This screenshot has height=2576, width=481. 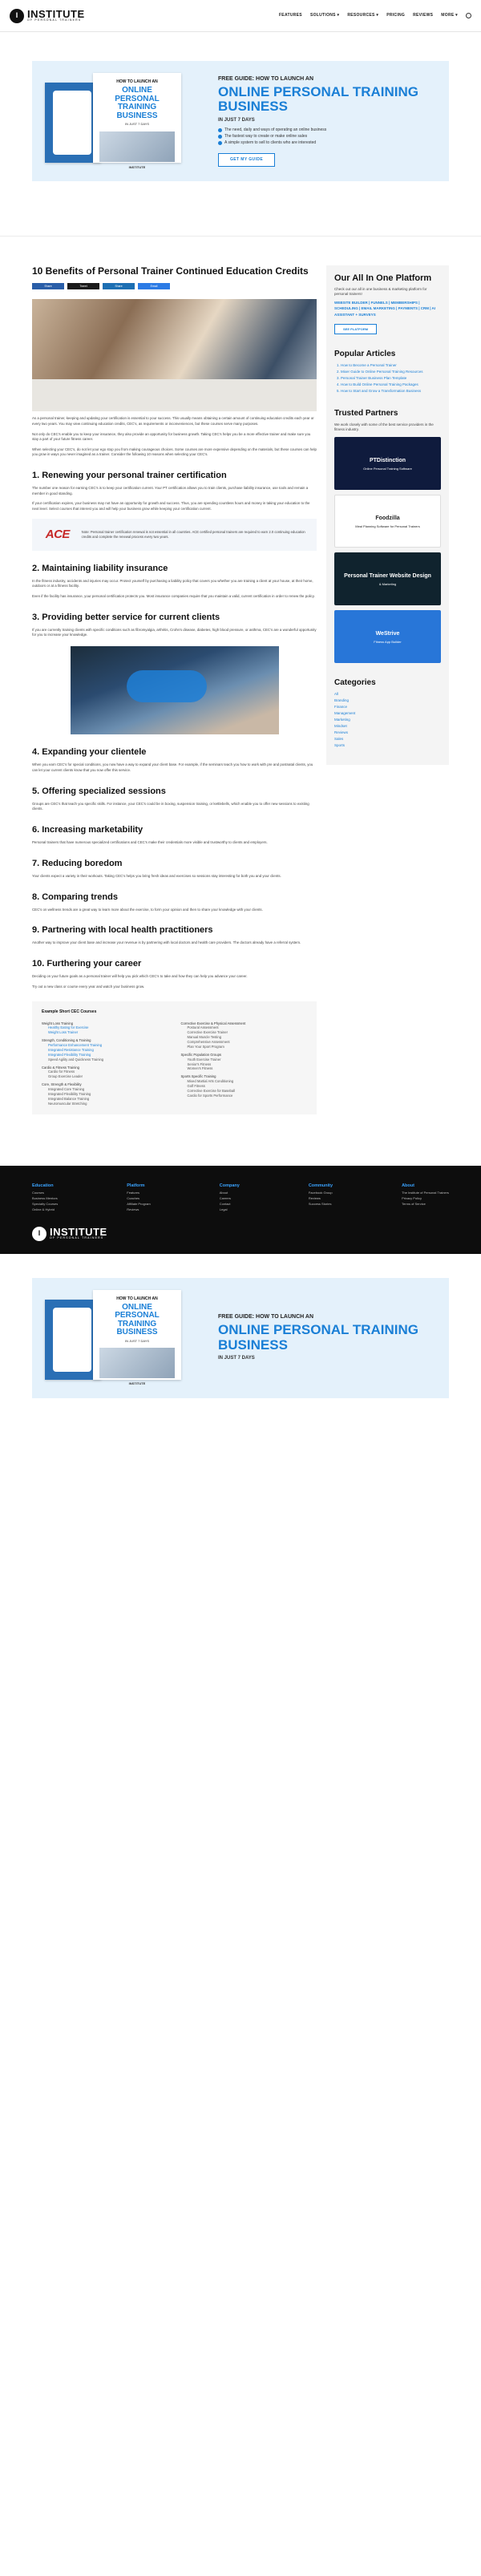 What do you see at coordinates (83, 286) in the screenshot?
I see `twitter-share-button: Tweet` at bounding box center [83, 286].